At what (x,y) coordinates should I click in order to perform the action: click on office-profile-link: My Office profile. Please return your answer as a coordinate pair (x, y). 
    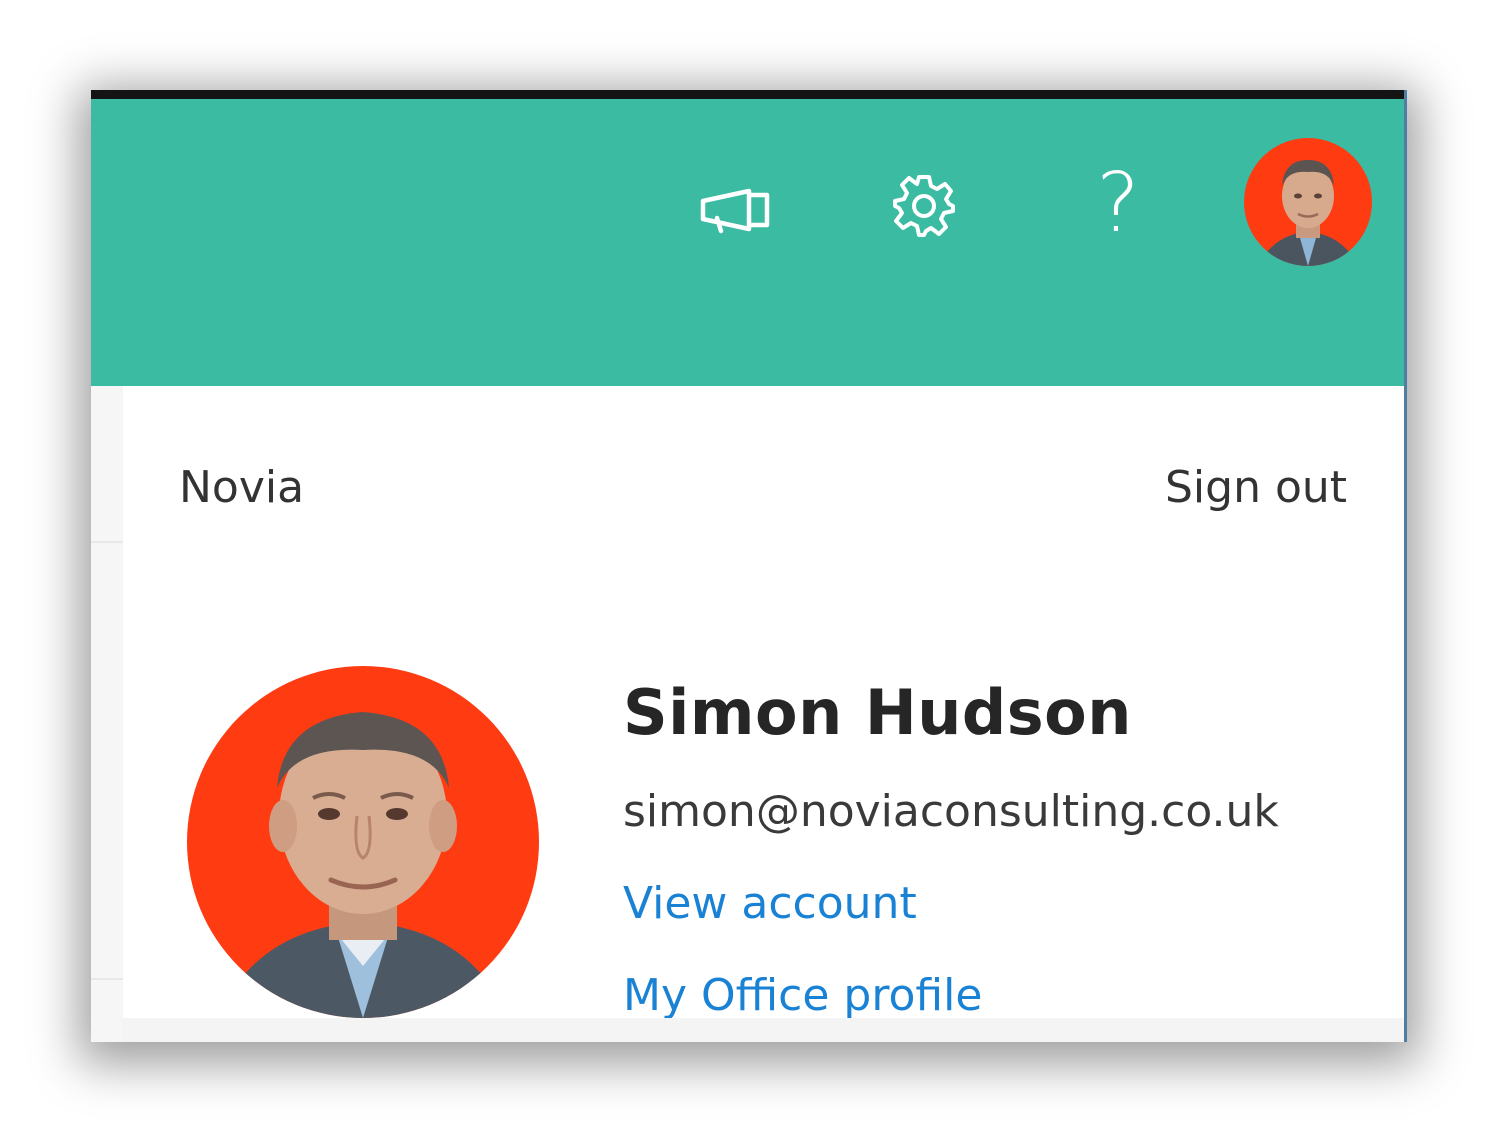
    Looking at the image, I should click on (802, 995).